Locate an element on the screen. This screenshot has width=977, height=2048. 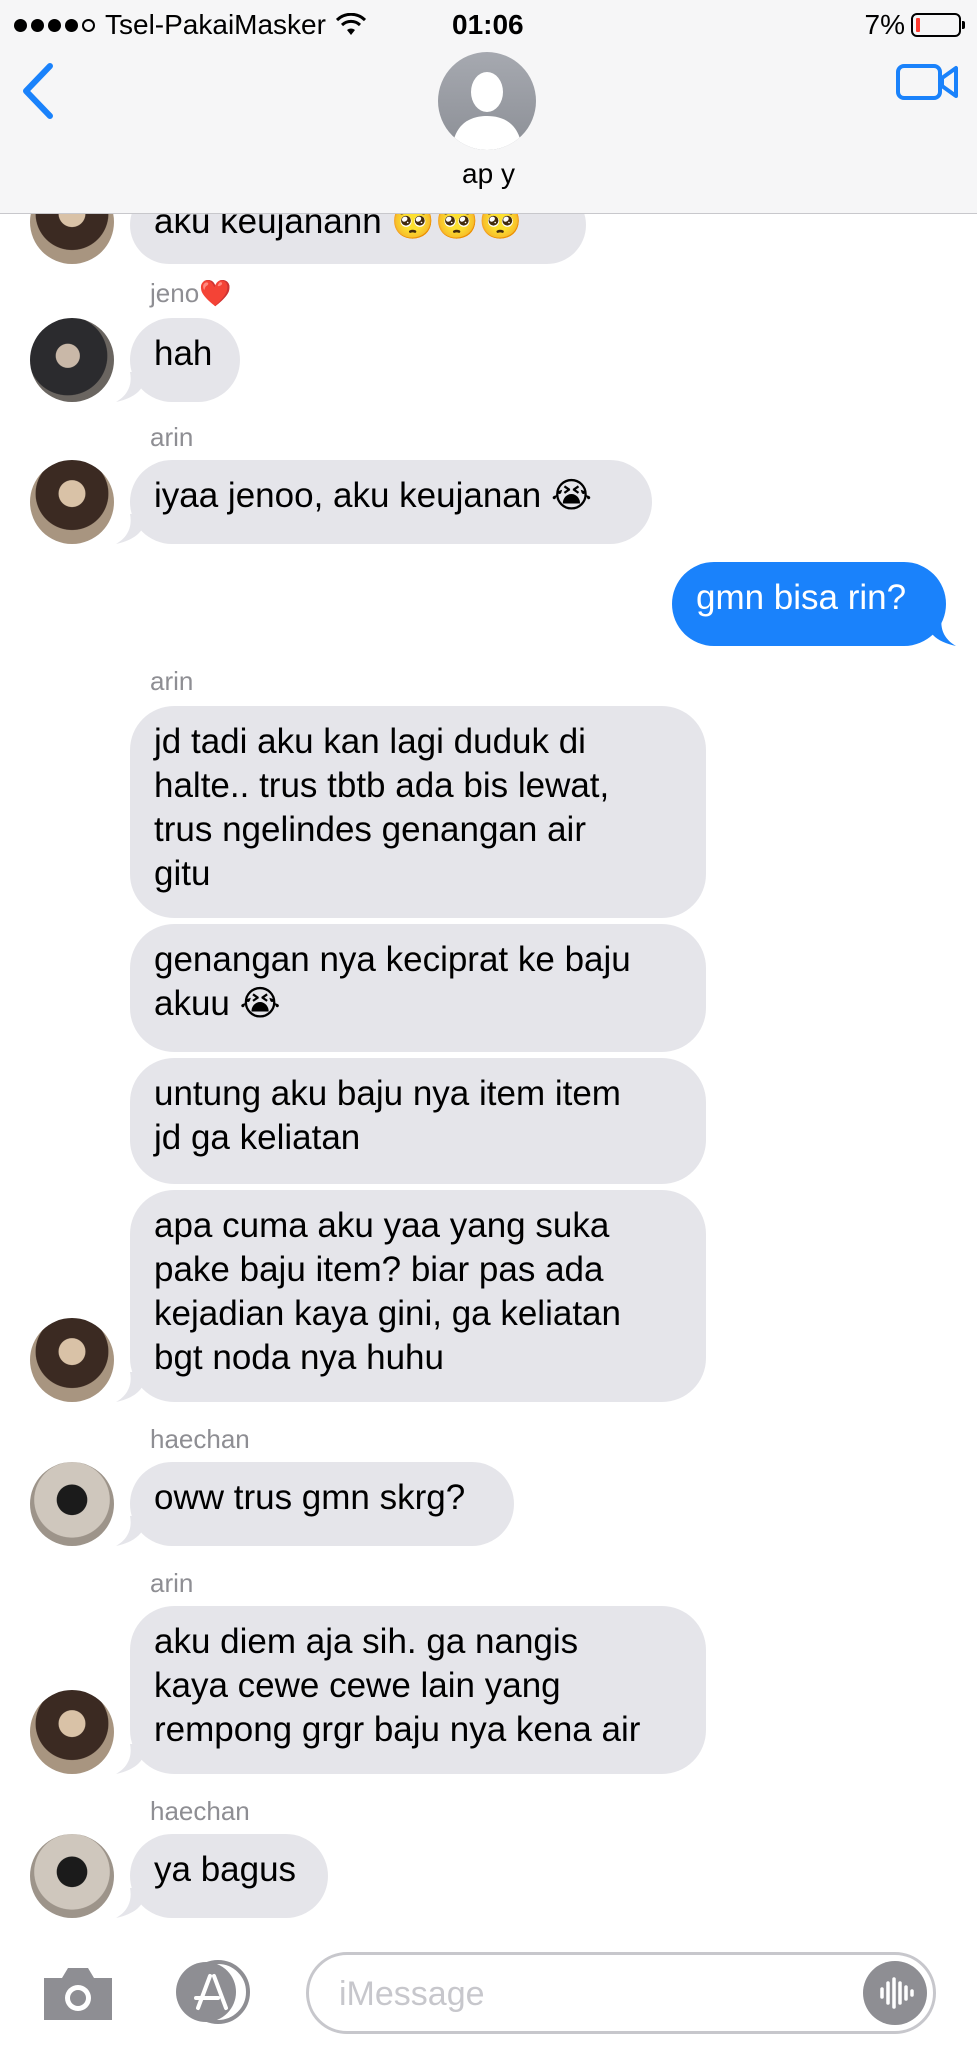
message-bubble: oww trus gmn skrg? is located at coordinates (322, 1504).